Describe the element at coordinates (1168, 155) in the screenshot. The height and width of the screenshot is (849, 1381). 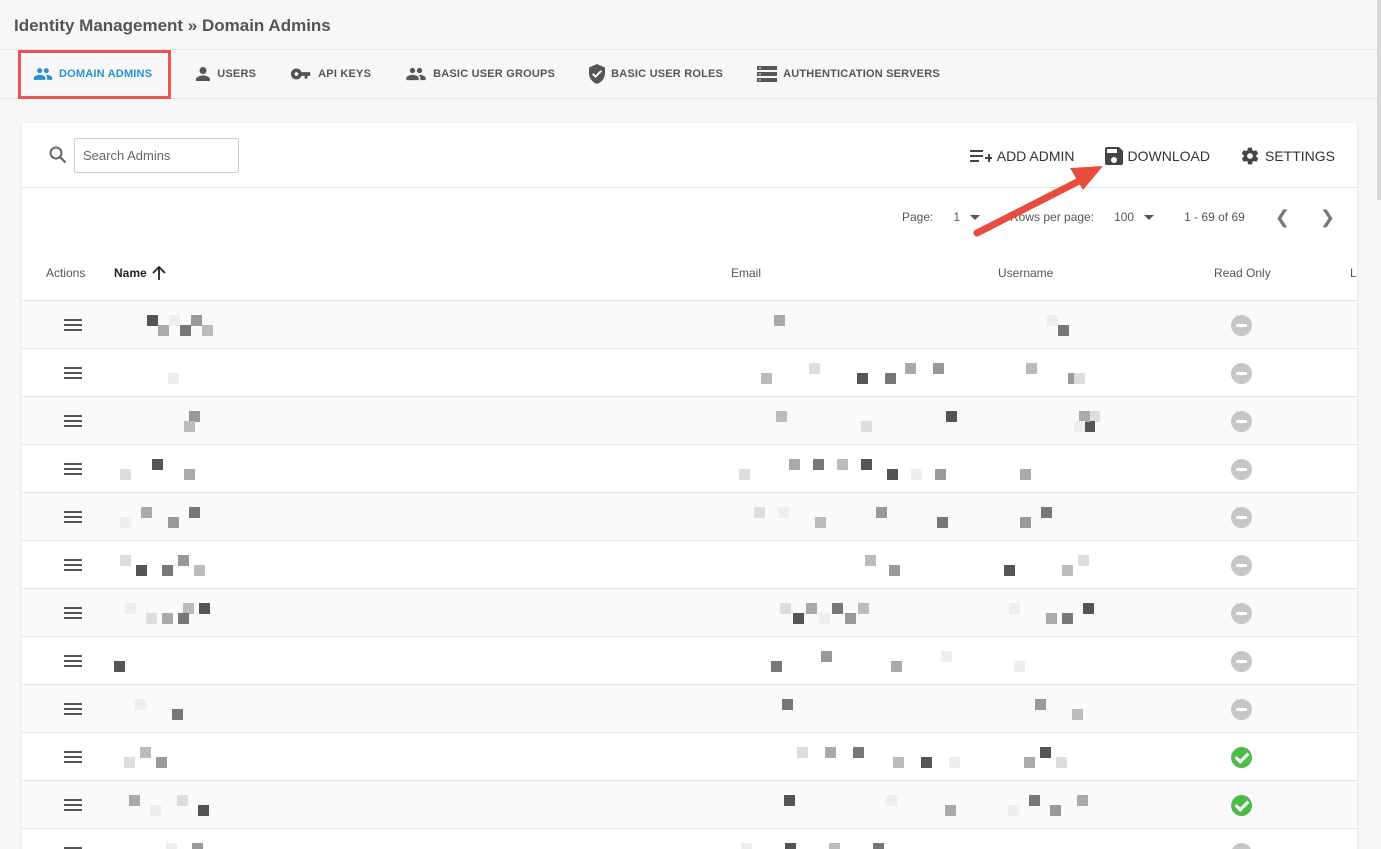
I see `download-label: DOWNLOAD` at that location.